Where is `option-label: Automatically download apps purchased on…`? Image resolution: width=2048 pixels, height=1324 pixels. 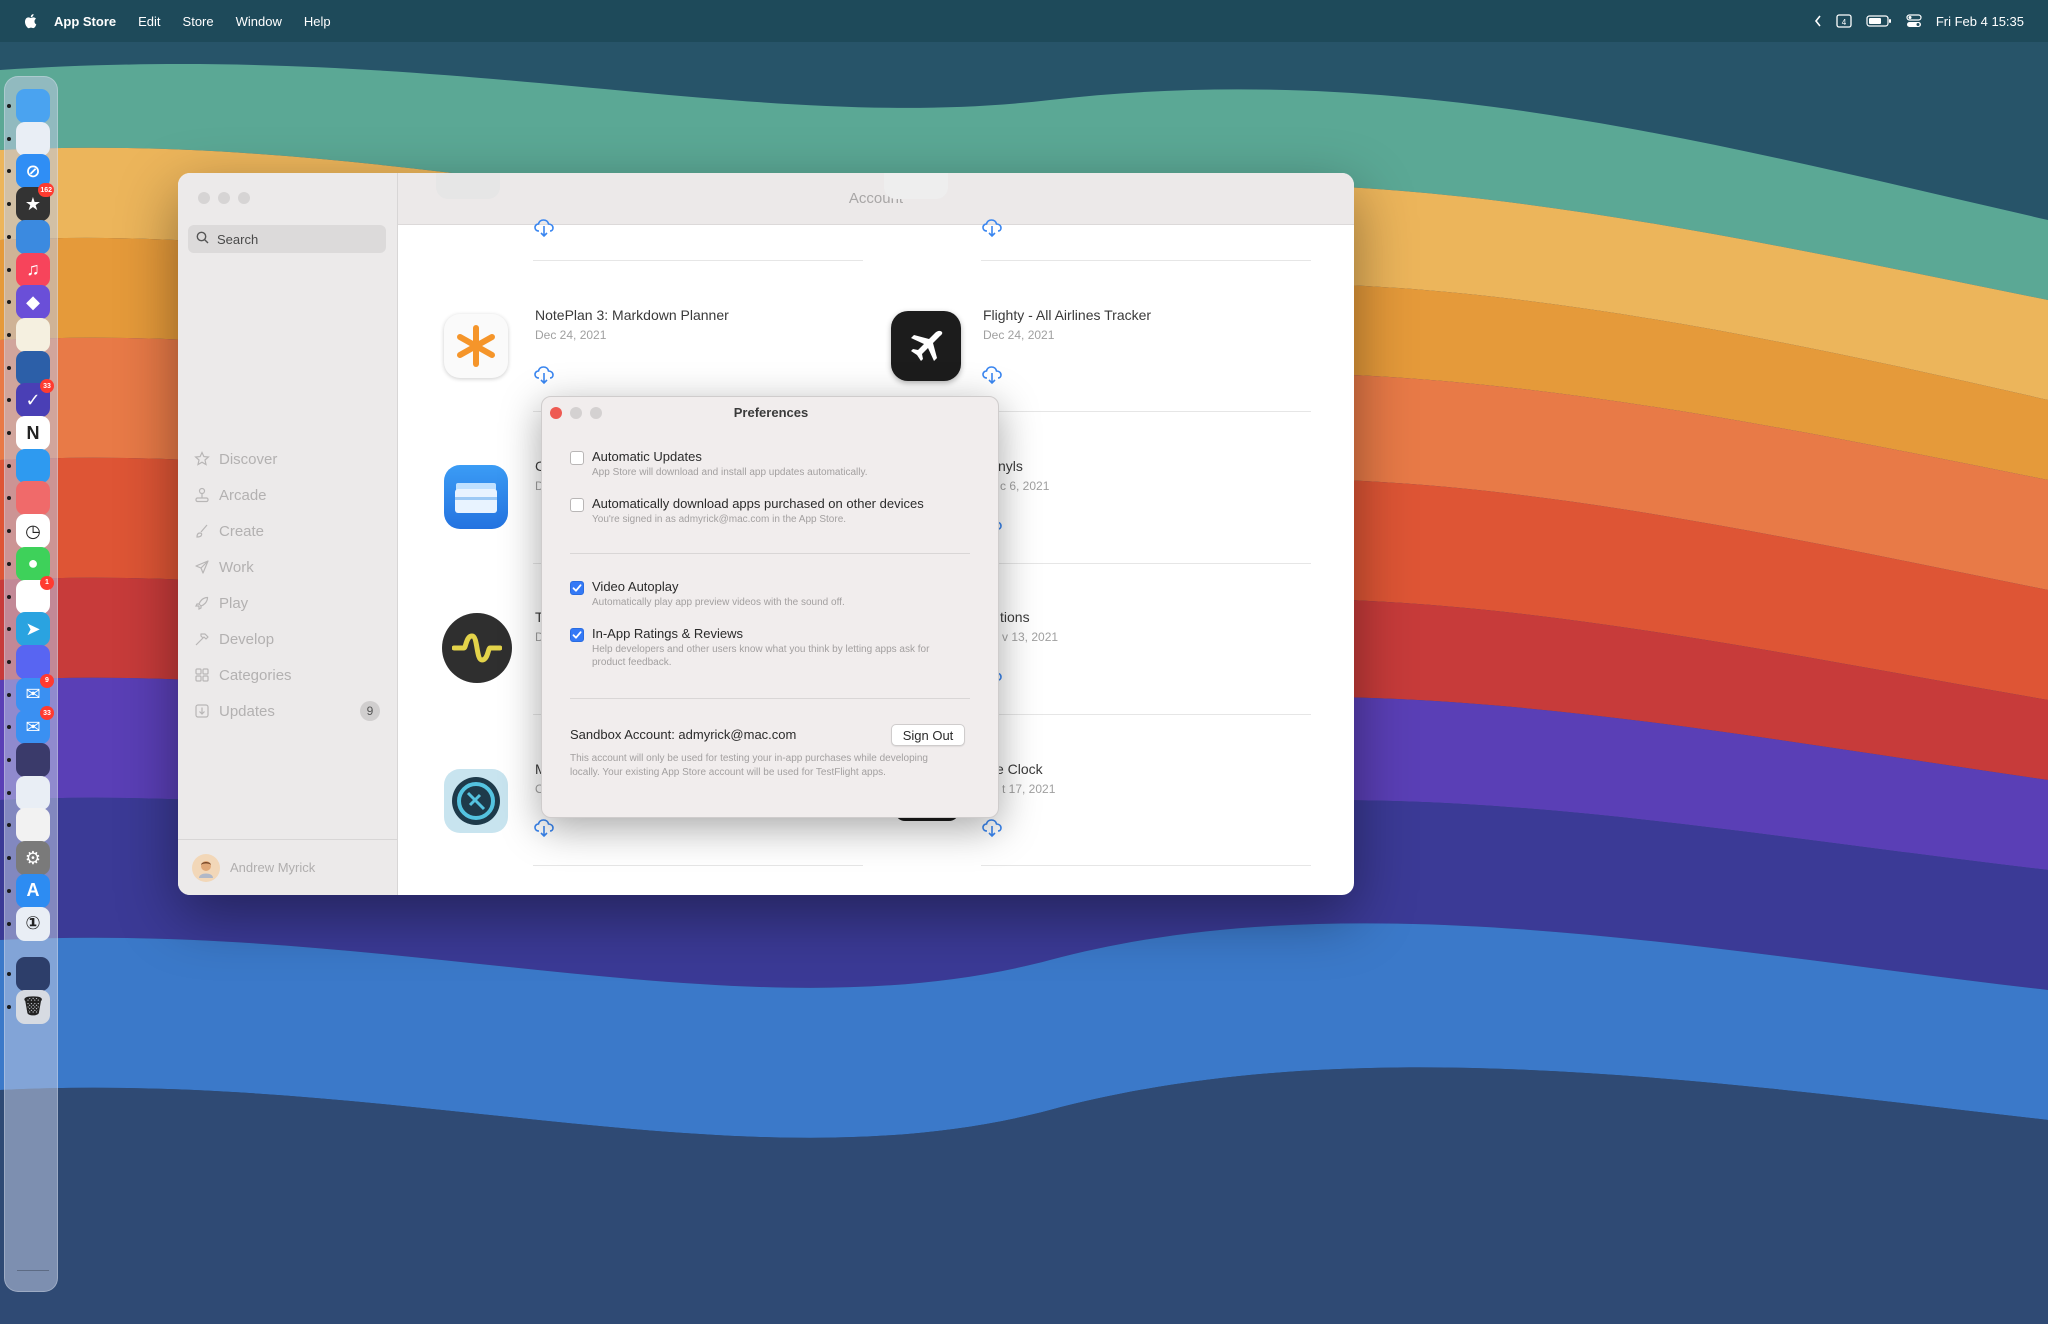
option-label: Automatically download apps purchased on… is located at coordinates (758, 503).